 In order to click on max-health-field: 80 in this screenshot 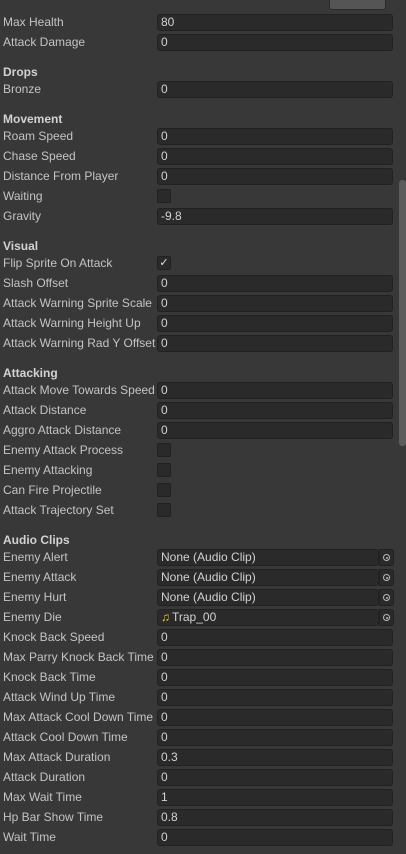, I will do `click(275, 22)`.